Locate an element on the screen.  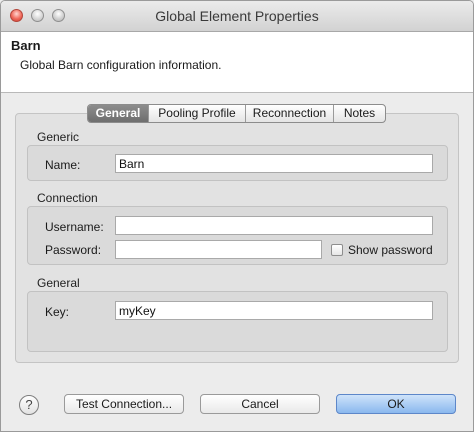
key-label: Key: is located at coordinates (57, 312).